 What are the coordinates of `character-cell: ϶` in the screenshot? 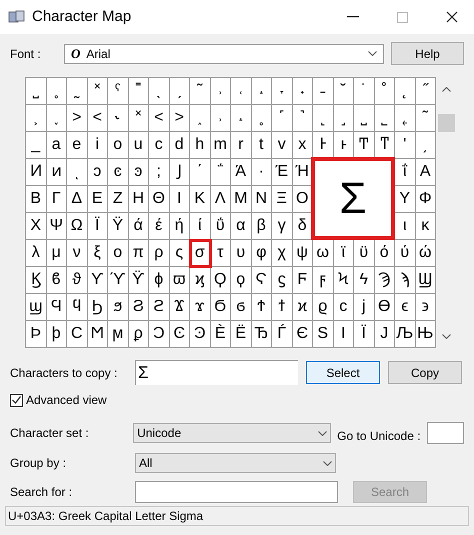 It's located at (425, 307).